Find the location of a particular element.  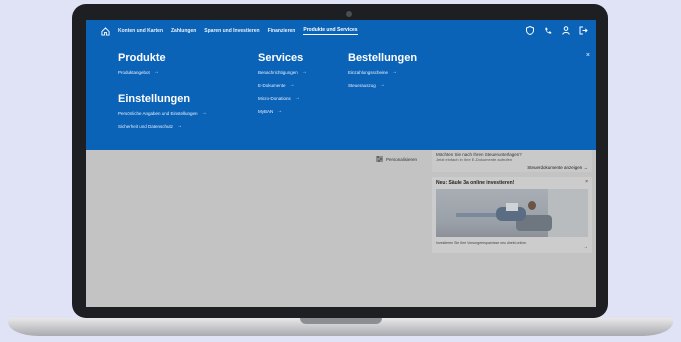

link-myban: MyBAN → is located at coordinates (282, 111).